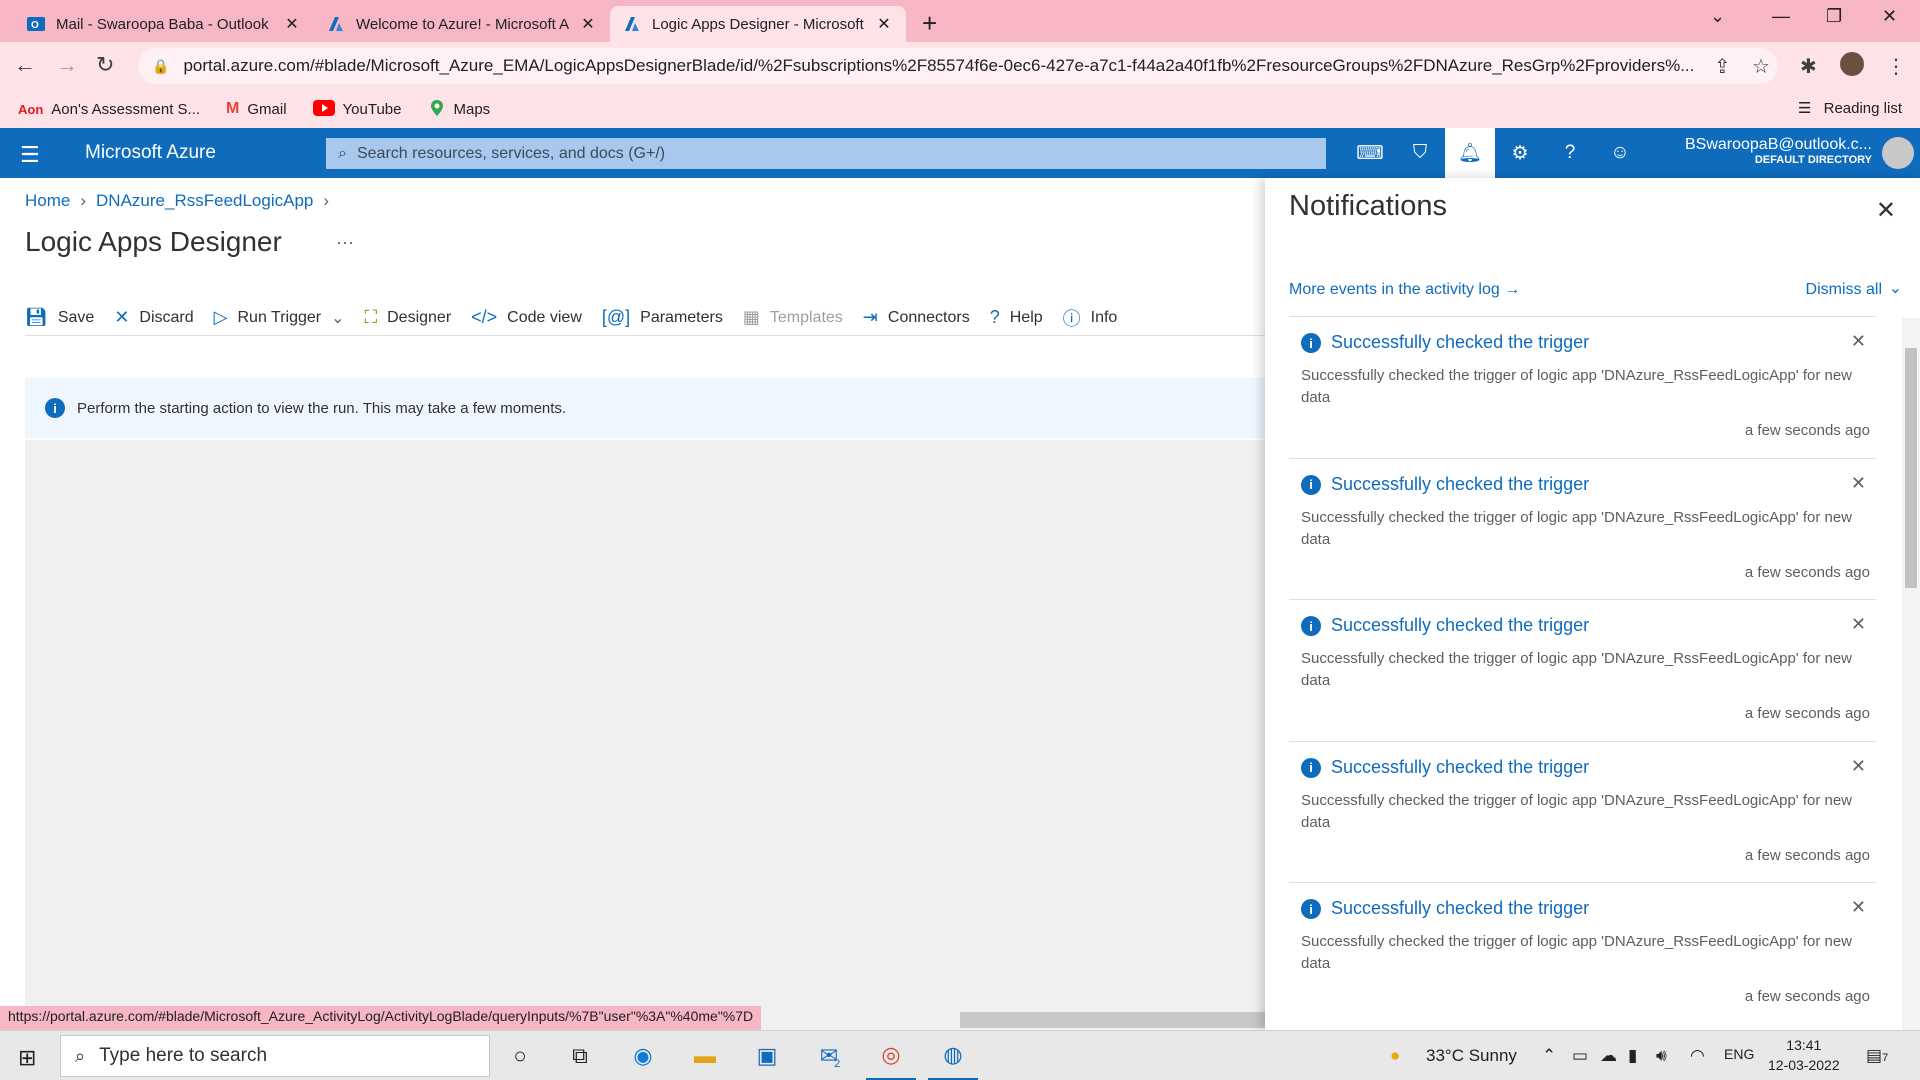  What do you see at coordinates (1470, 153) in the screenshot?
I see `notifications-bell-icon: 🔔︎` at bounding box center [1470, 153].